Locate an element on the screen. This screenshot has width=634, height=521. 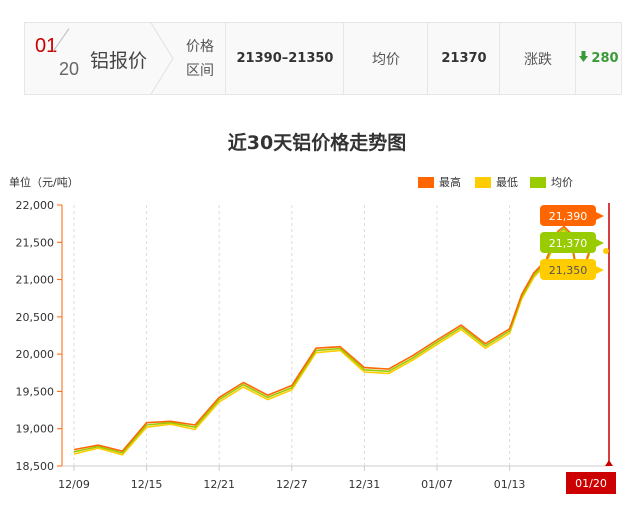
y-tick-label: 18,500 is located at coordinates (35, 466).